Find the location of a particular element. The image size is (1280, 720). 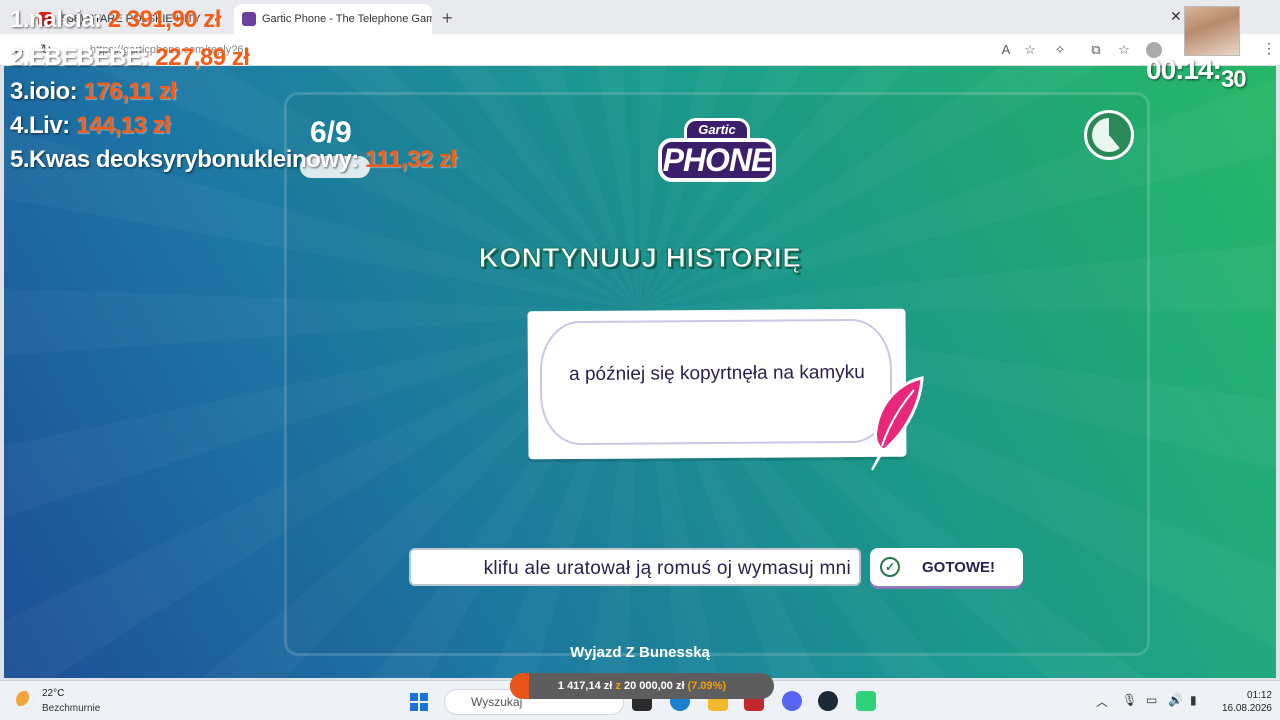

done-button-label: GOTOWE! is located at coordinates (959, 567).